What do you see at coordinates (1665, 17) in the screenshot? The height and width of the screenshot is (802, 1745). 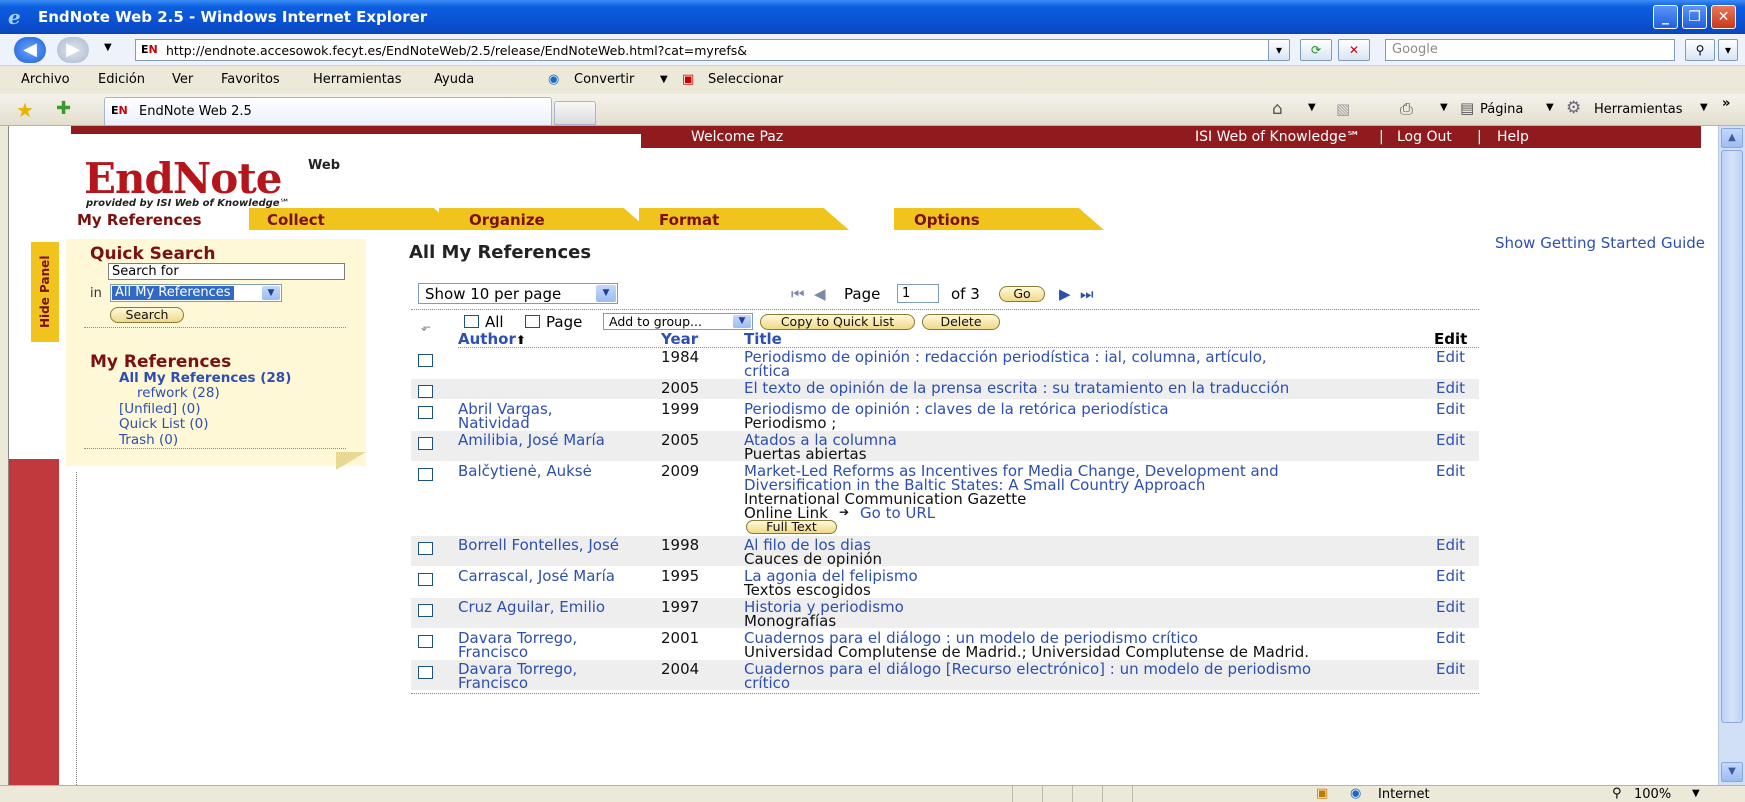 I see `minimize-button: _` at bounding box center [1665, 17].